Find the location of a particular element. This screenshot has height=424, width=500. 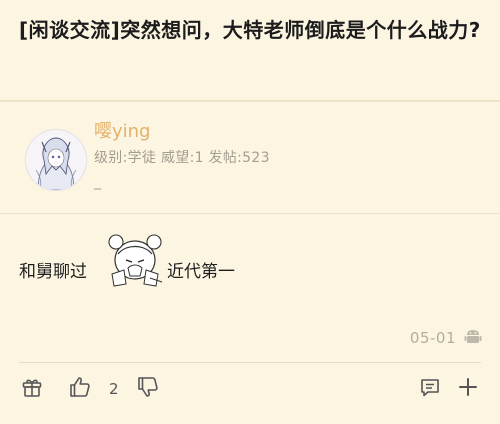

add-button is located at coordinates (468, 389).